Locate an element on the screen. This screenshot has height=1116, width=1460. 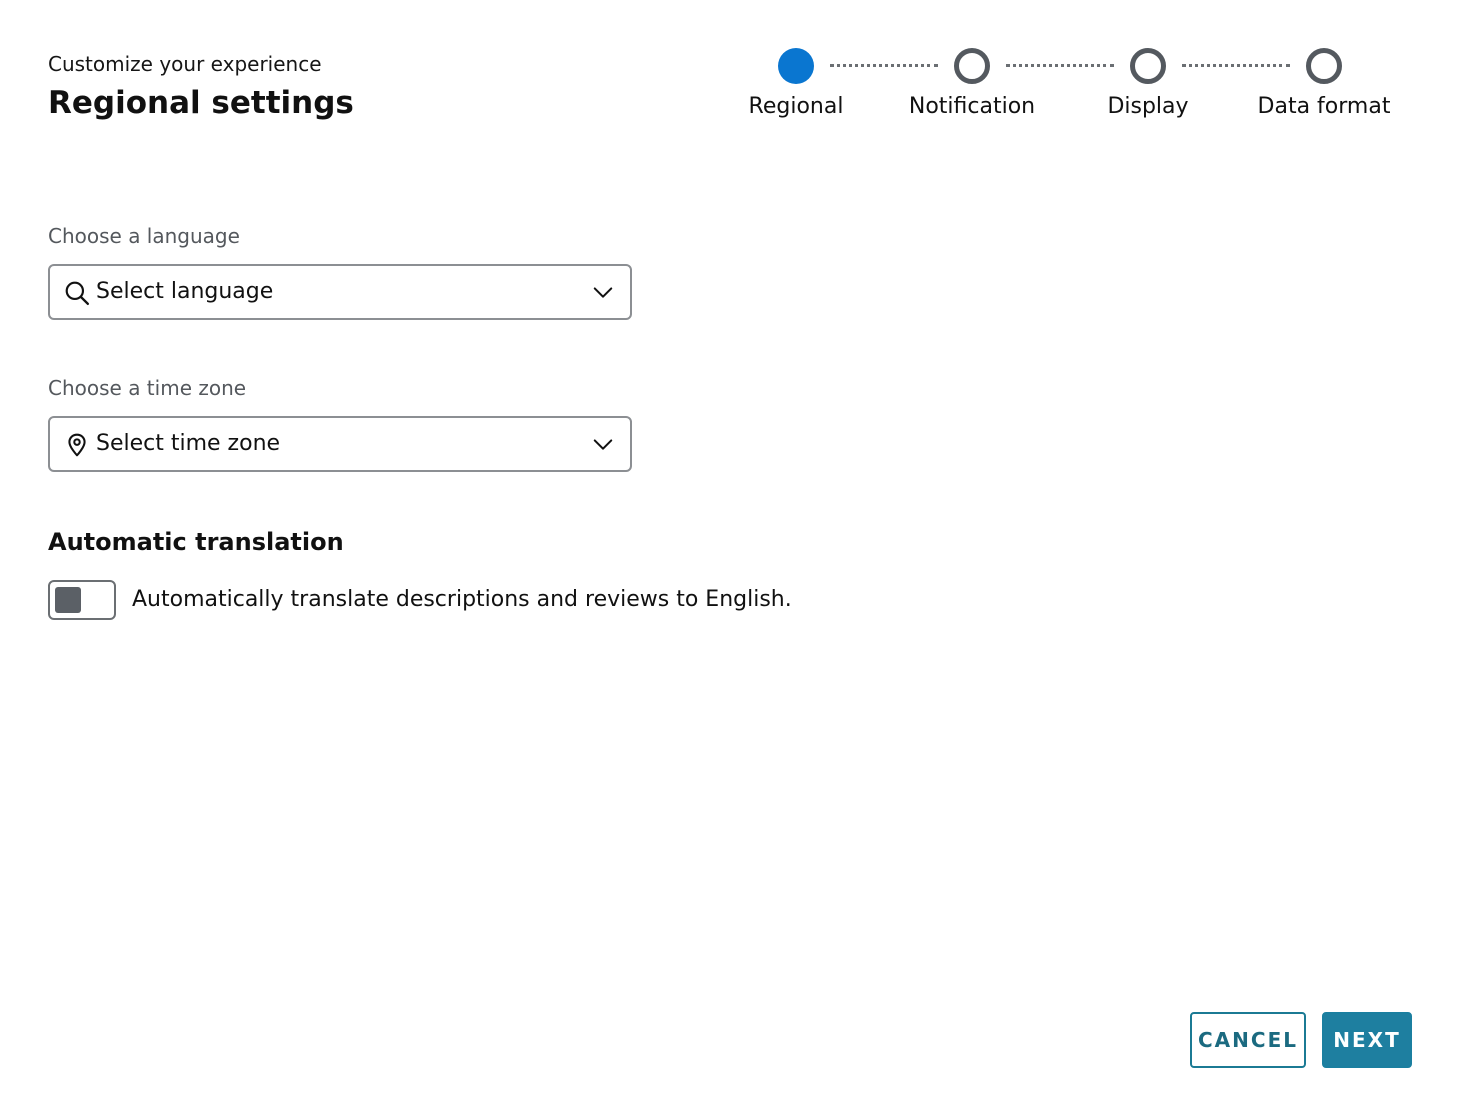
translation-section-title: Automatic translation is located at coordinates (196, 542).